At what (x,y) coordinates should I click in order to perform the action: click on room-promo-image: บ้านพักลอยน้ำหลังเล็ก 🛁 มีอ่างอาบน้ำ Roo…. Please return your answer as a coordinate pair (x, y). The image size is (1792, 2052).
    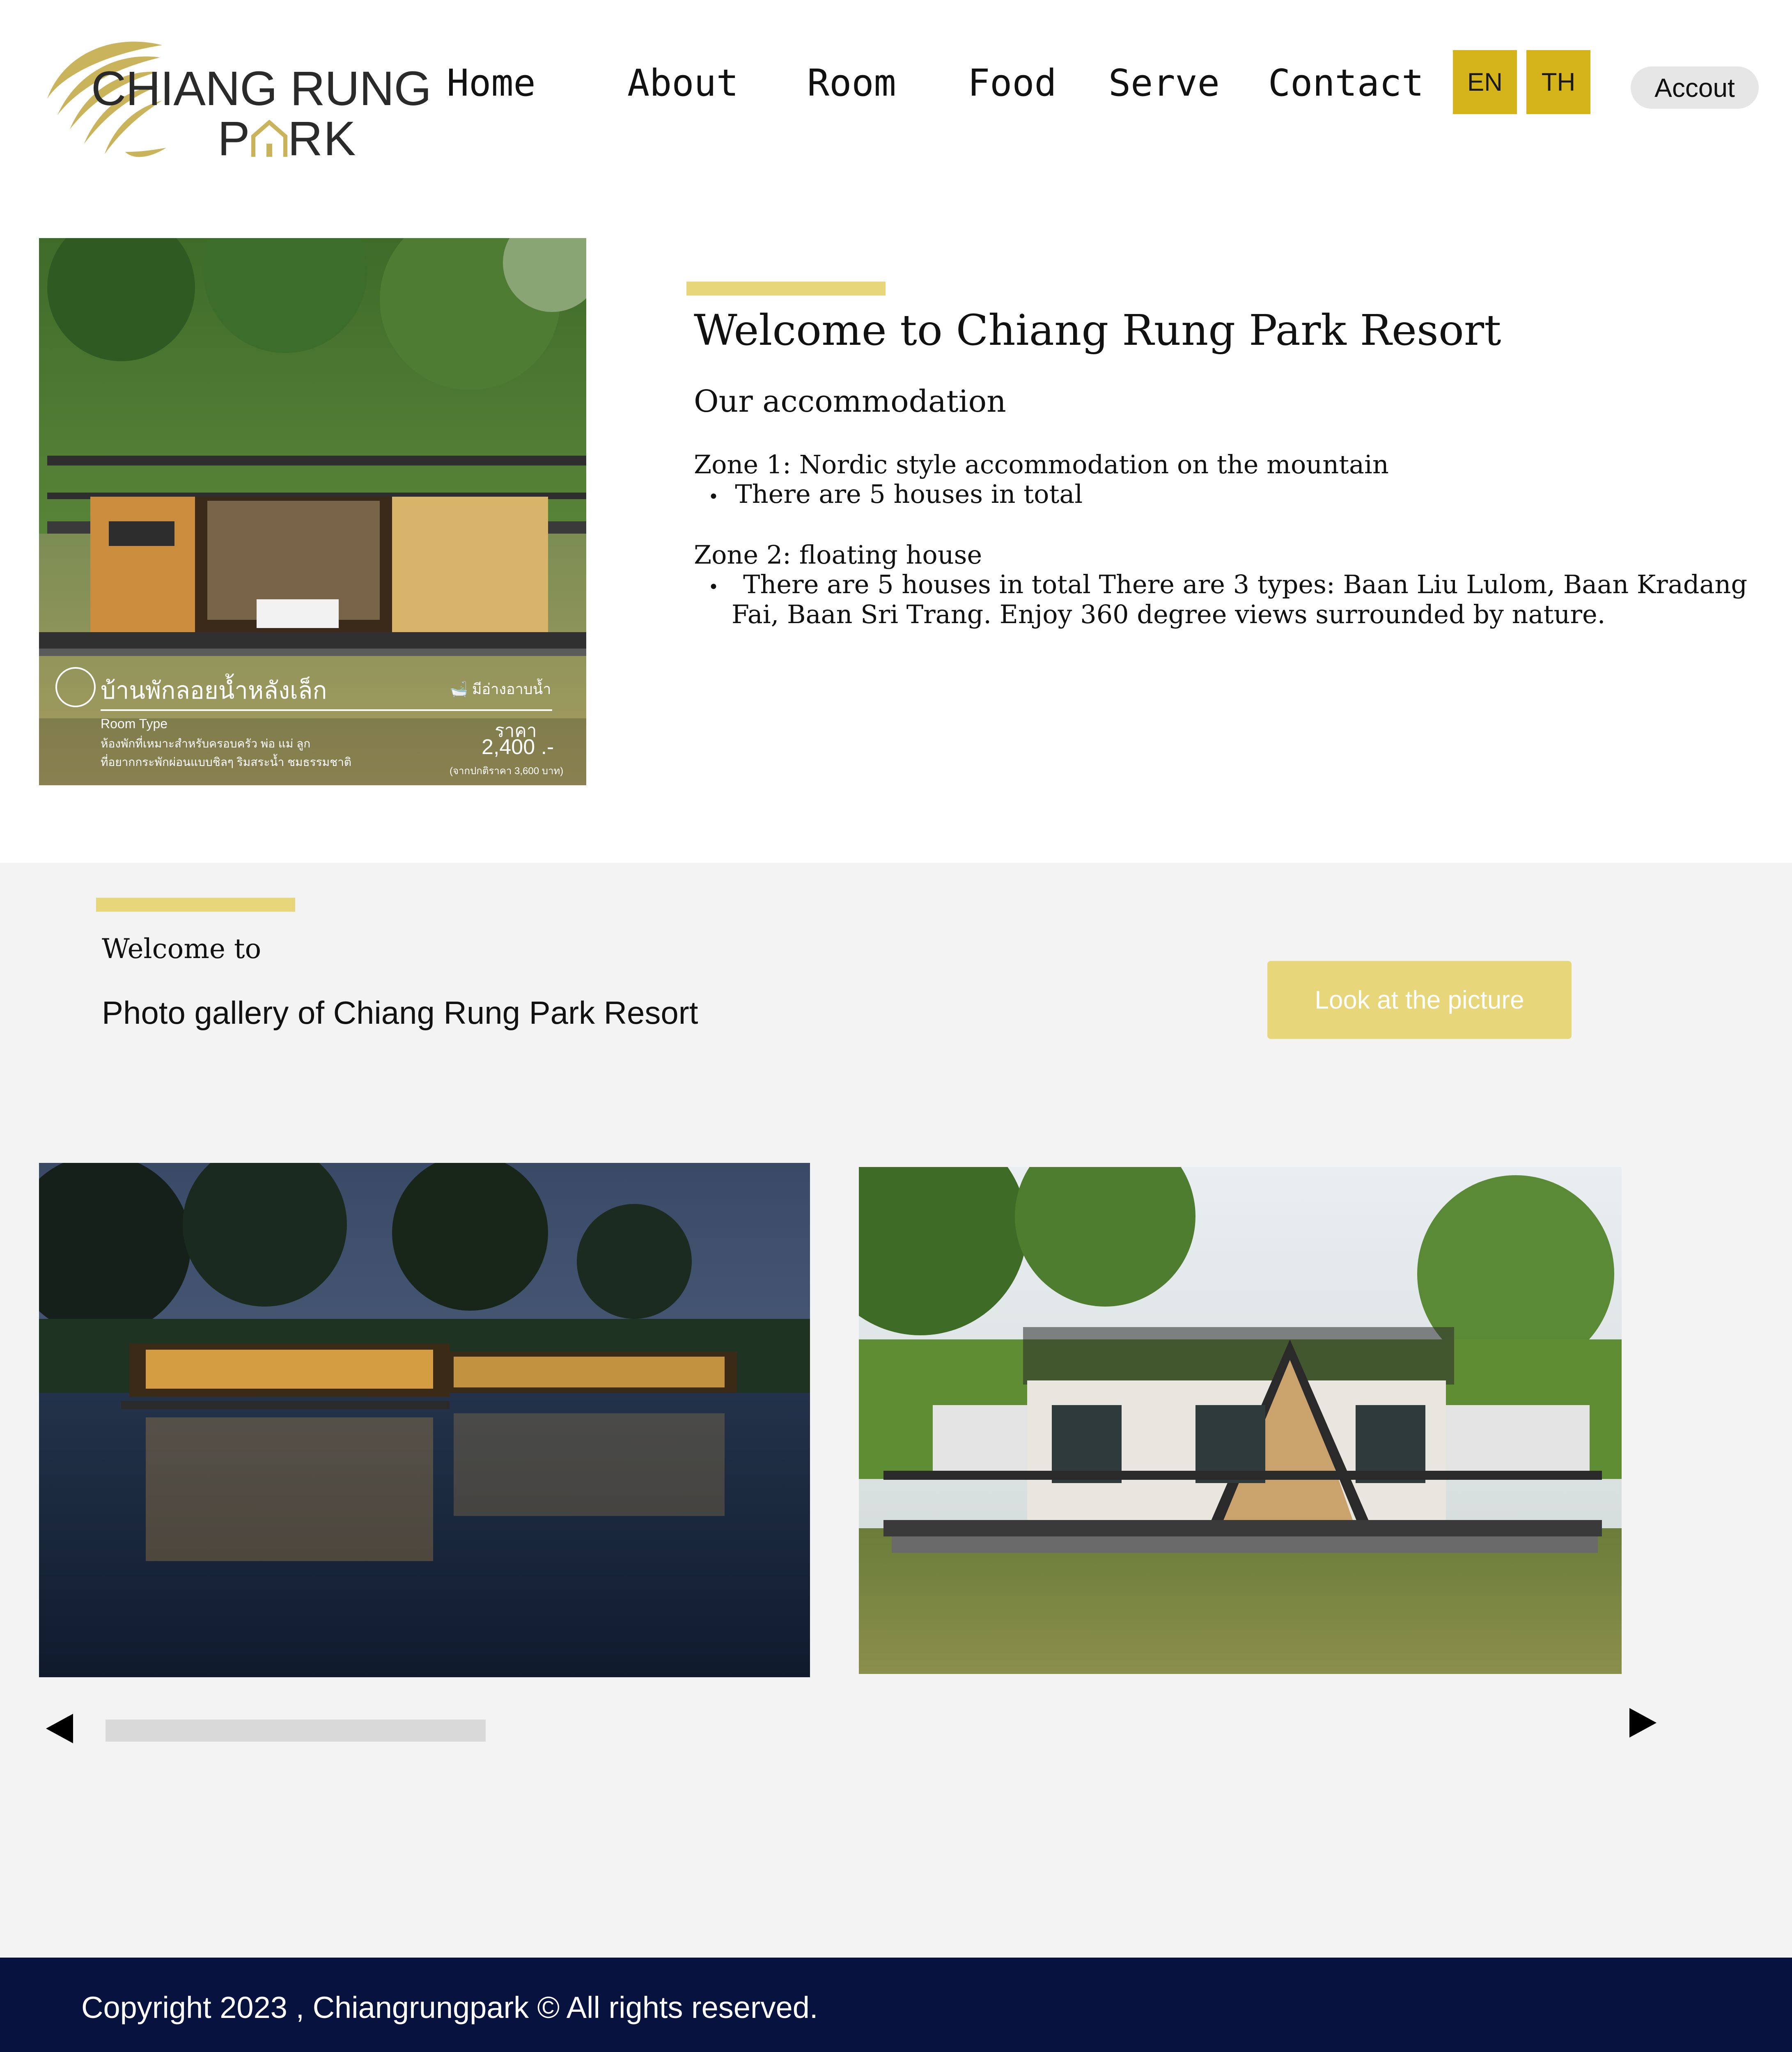
    Looking at the image, I should click on (312, 511).